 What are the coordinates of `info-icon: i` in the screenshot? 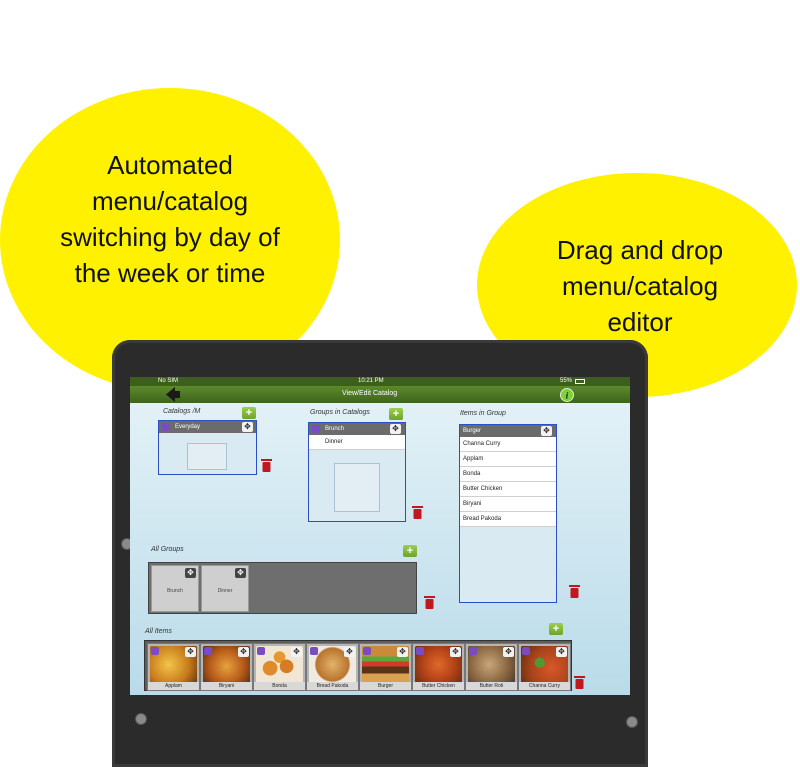 It's located at (567, 395).